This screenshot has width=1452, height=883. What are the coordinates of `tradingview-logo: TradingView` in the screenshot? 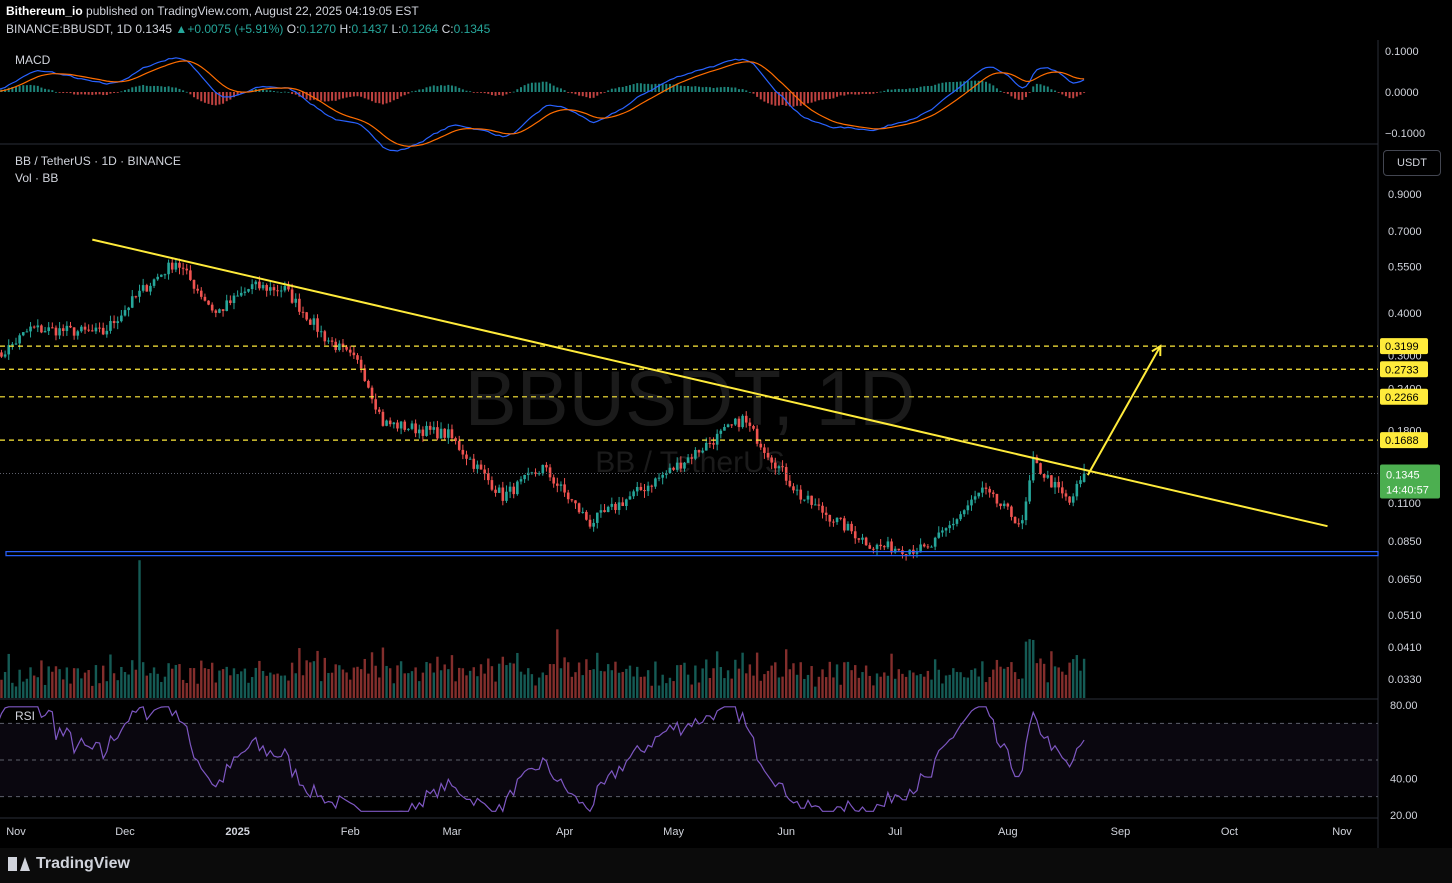 It's located at (69, 864).